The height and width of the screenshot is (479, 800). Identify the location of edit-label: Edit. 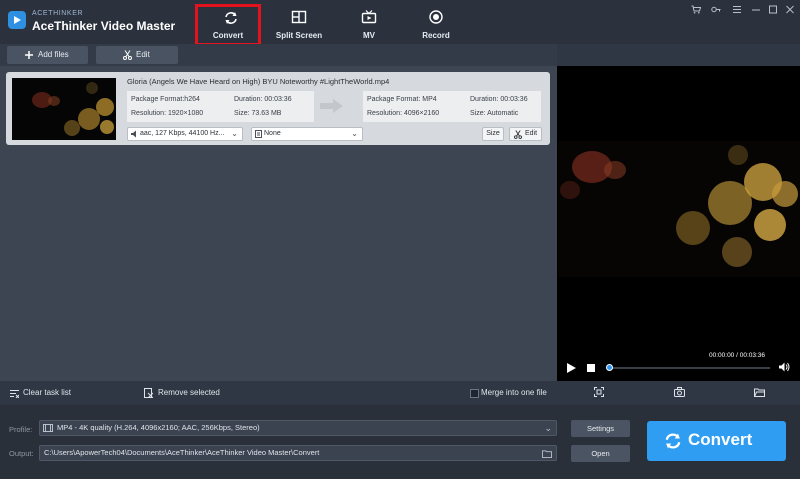
(143, 54).